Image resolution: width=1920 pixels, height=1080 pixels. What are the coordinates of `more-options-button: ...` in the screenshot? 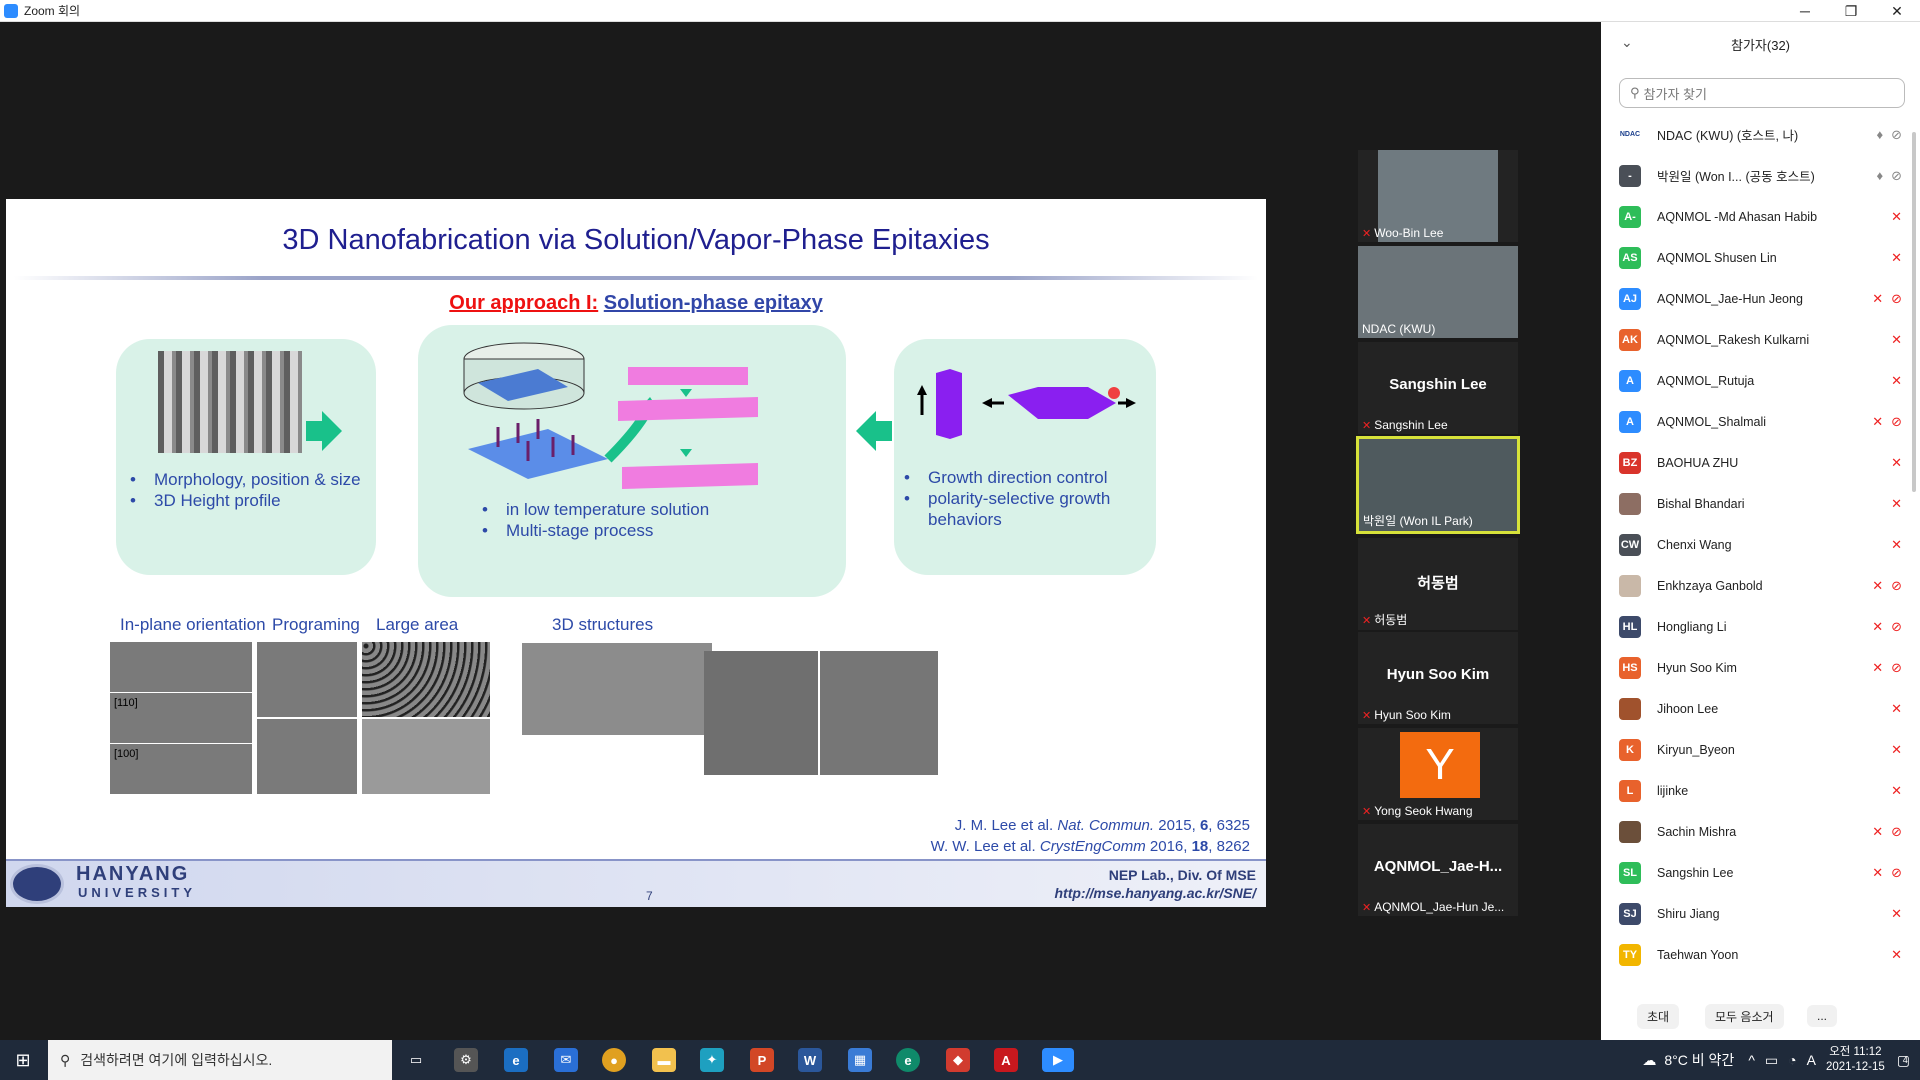 It's located at (1822, 1016).